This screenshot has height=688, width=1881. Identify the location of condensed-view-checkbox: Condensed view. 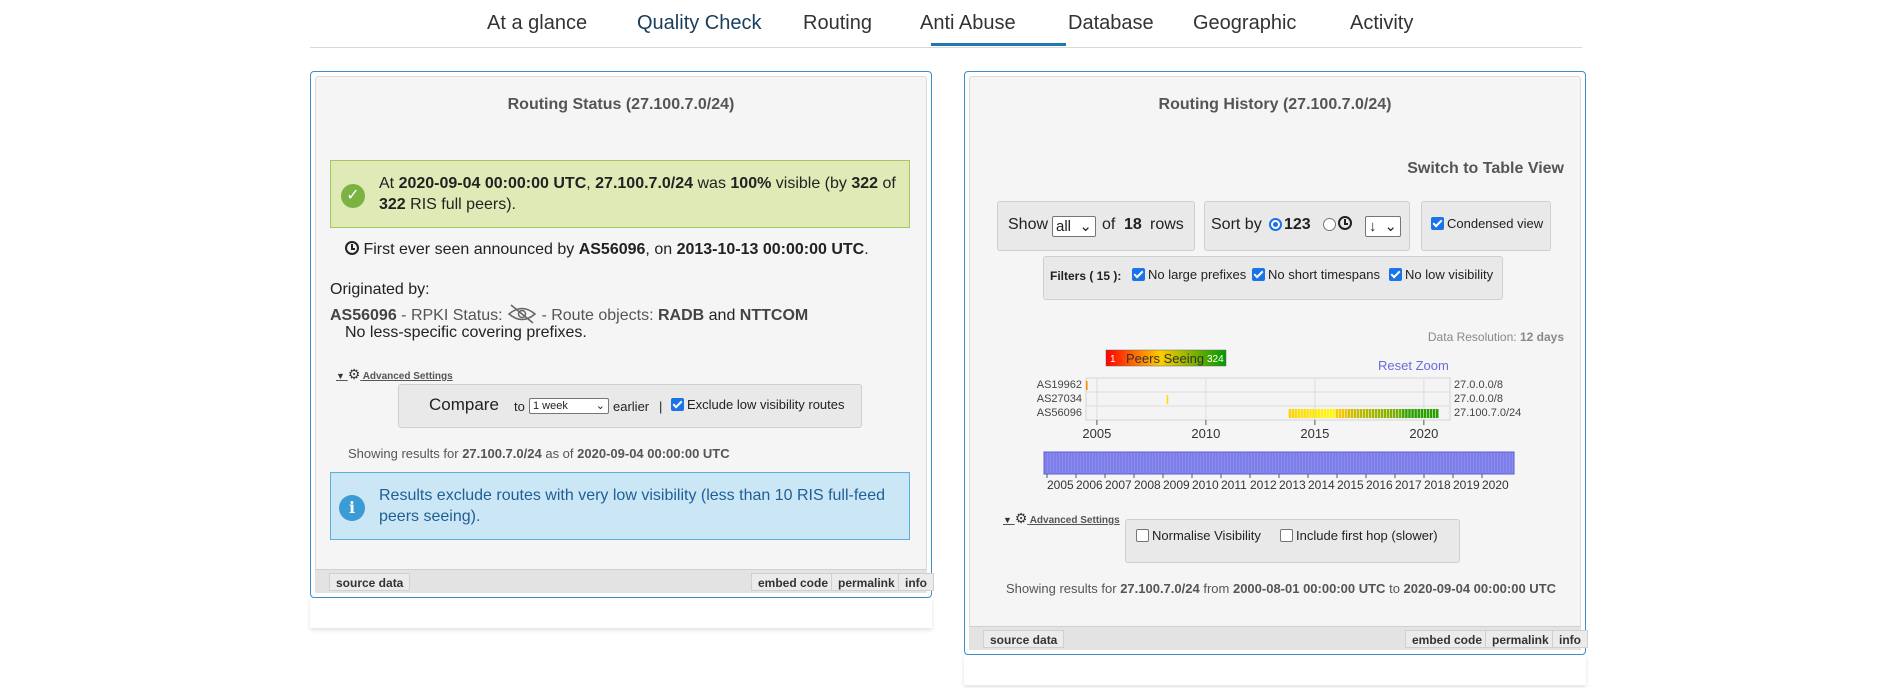
(1487, 223).